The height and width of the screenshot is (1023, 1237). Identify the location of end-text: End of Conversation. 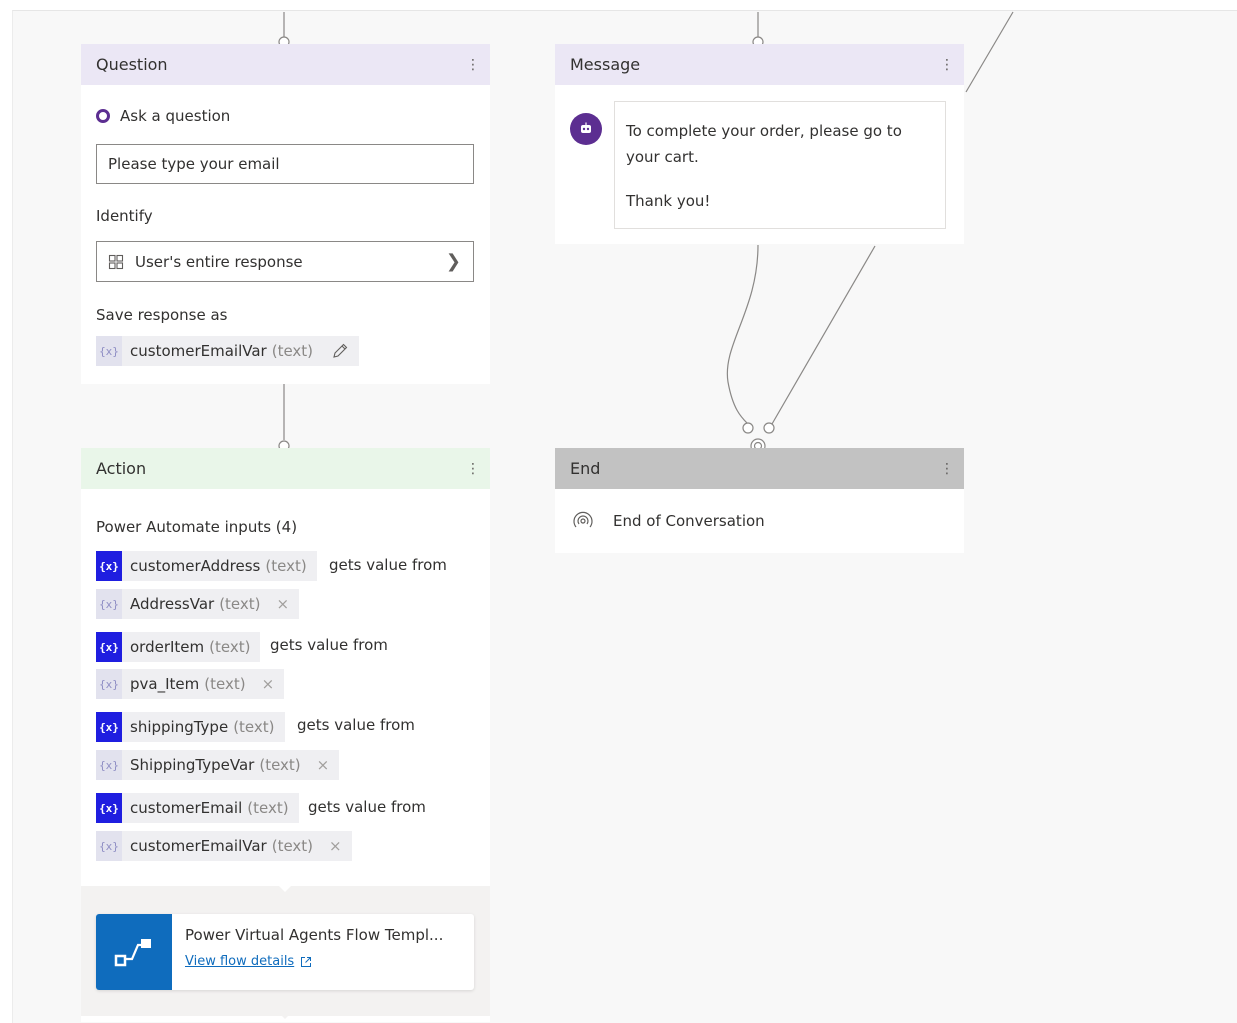
(689, 521).